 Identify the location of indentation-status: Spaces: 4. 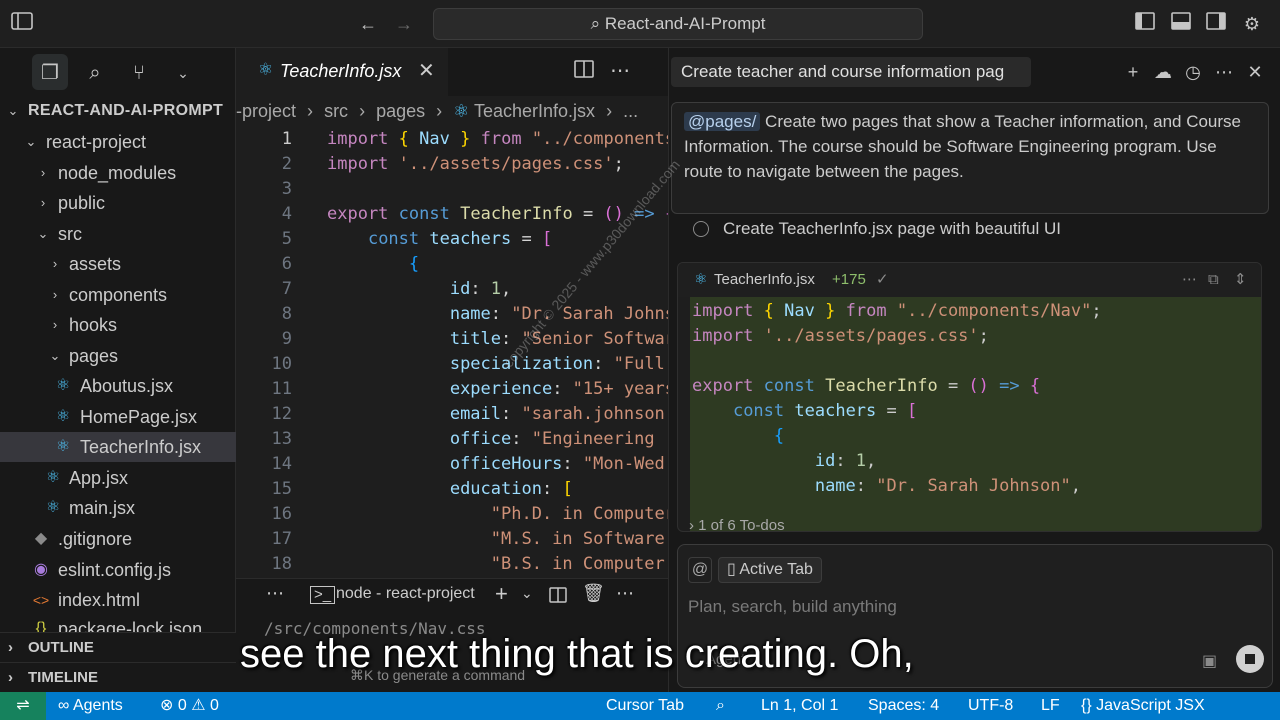
(903, 706).